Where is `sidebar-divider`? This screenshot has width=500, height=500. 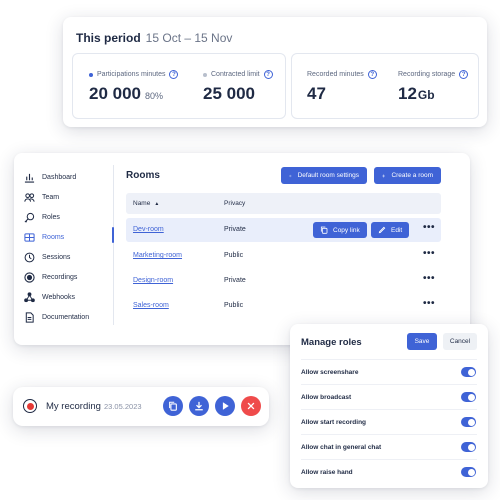
sidebar-divider is located at coordinates (113, 245).